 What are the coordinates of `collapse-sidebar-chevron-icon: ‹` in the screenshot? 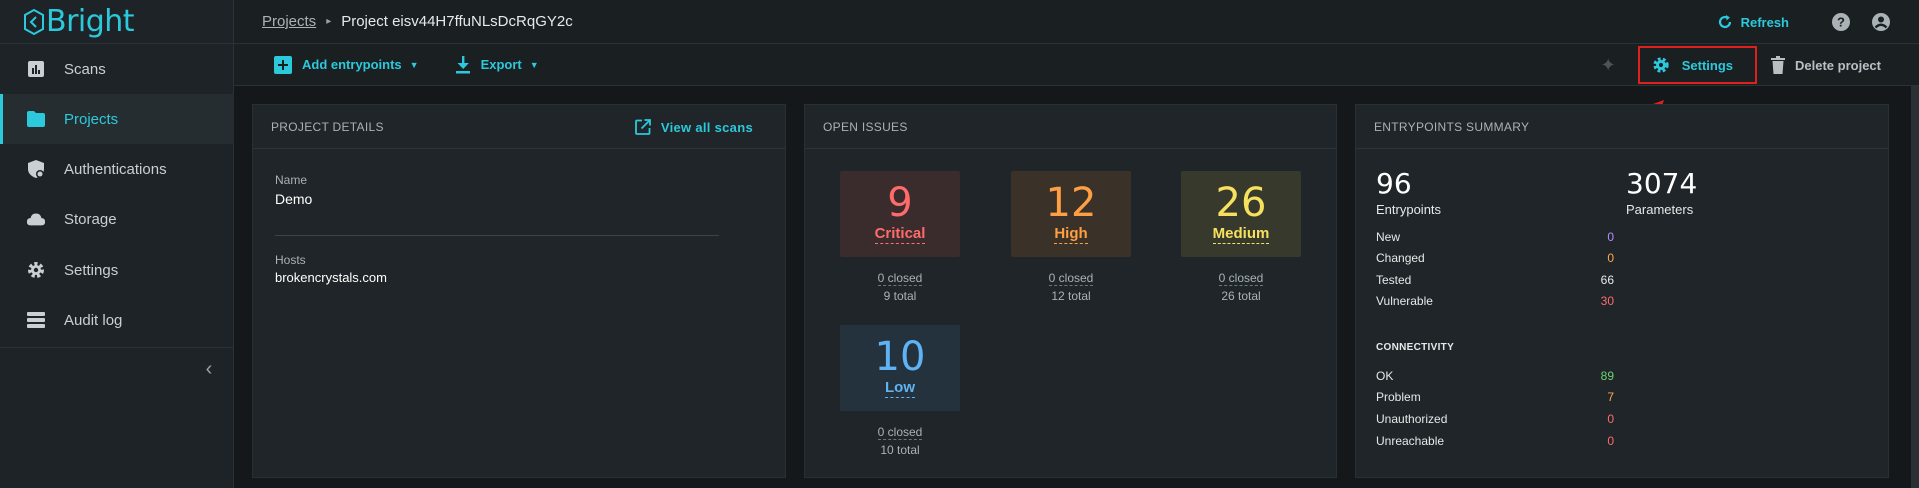 It's located at (209, 369).